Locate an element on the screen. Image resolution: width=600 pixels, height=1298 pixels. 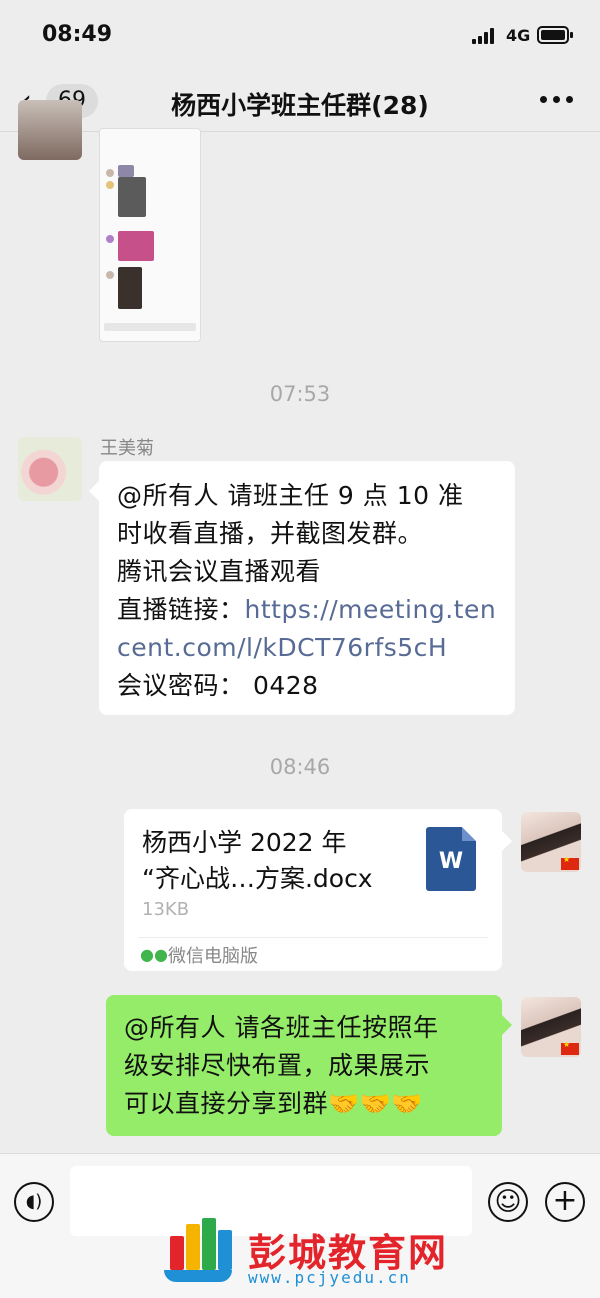
watermark-logo is located at coordinates (198, 1251).